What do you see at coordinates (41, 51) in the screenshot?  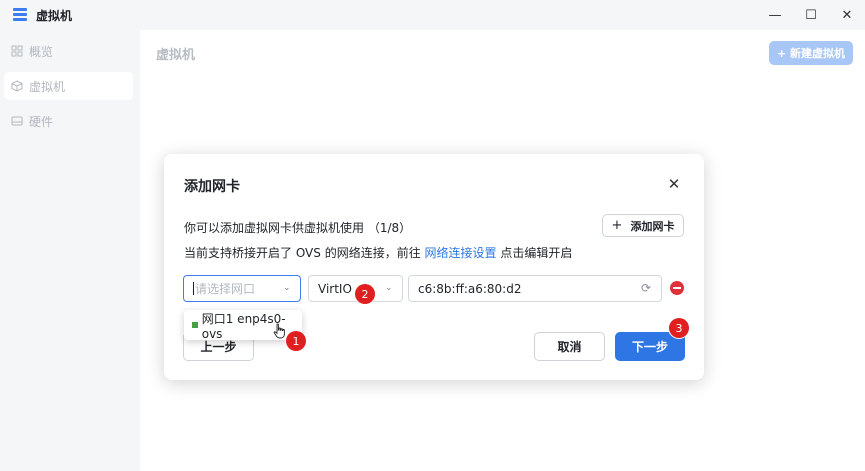 I see `sidebar-item-label: 概览` at bounding box center [41, 51].